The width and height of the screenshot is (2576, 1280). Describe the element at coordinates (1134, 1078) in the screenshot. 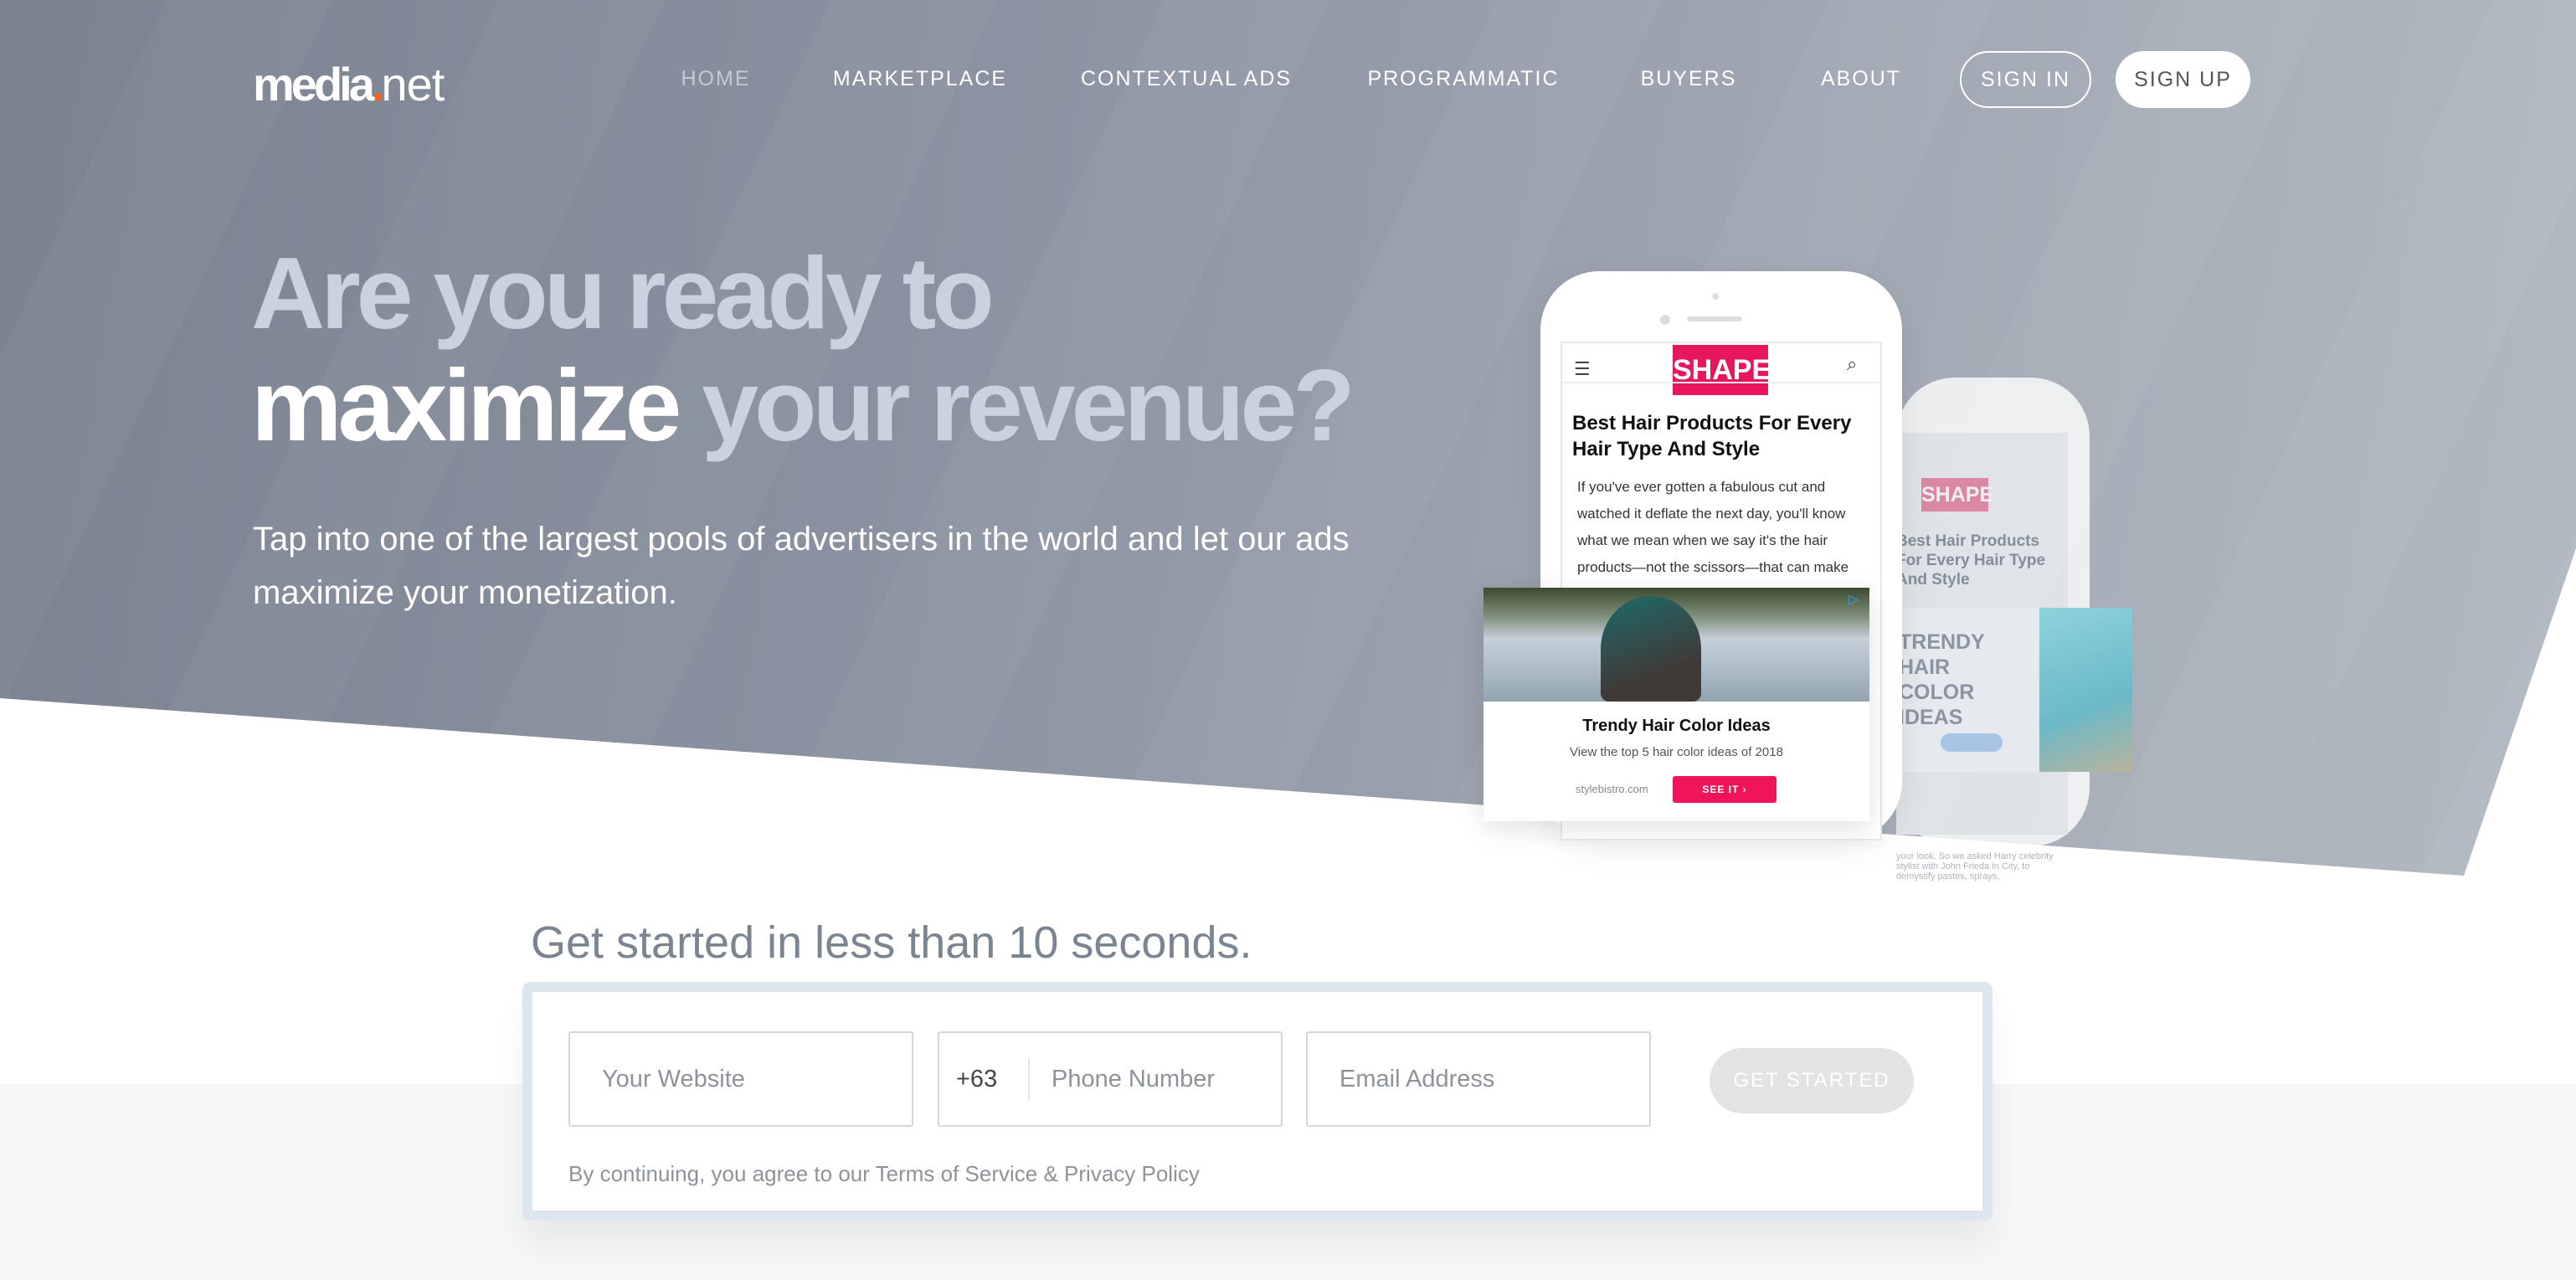

I see `phone-placeholder: Phone Number` at that location.